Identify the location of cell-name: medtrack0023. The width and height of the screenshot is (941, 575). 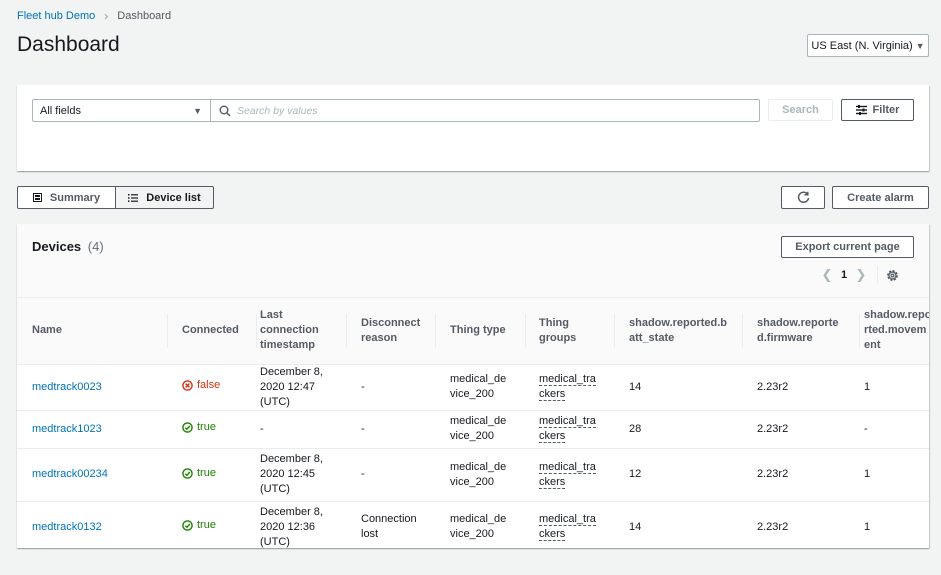
(92, 387).